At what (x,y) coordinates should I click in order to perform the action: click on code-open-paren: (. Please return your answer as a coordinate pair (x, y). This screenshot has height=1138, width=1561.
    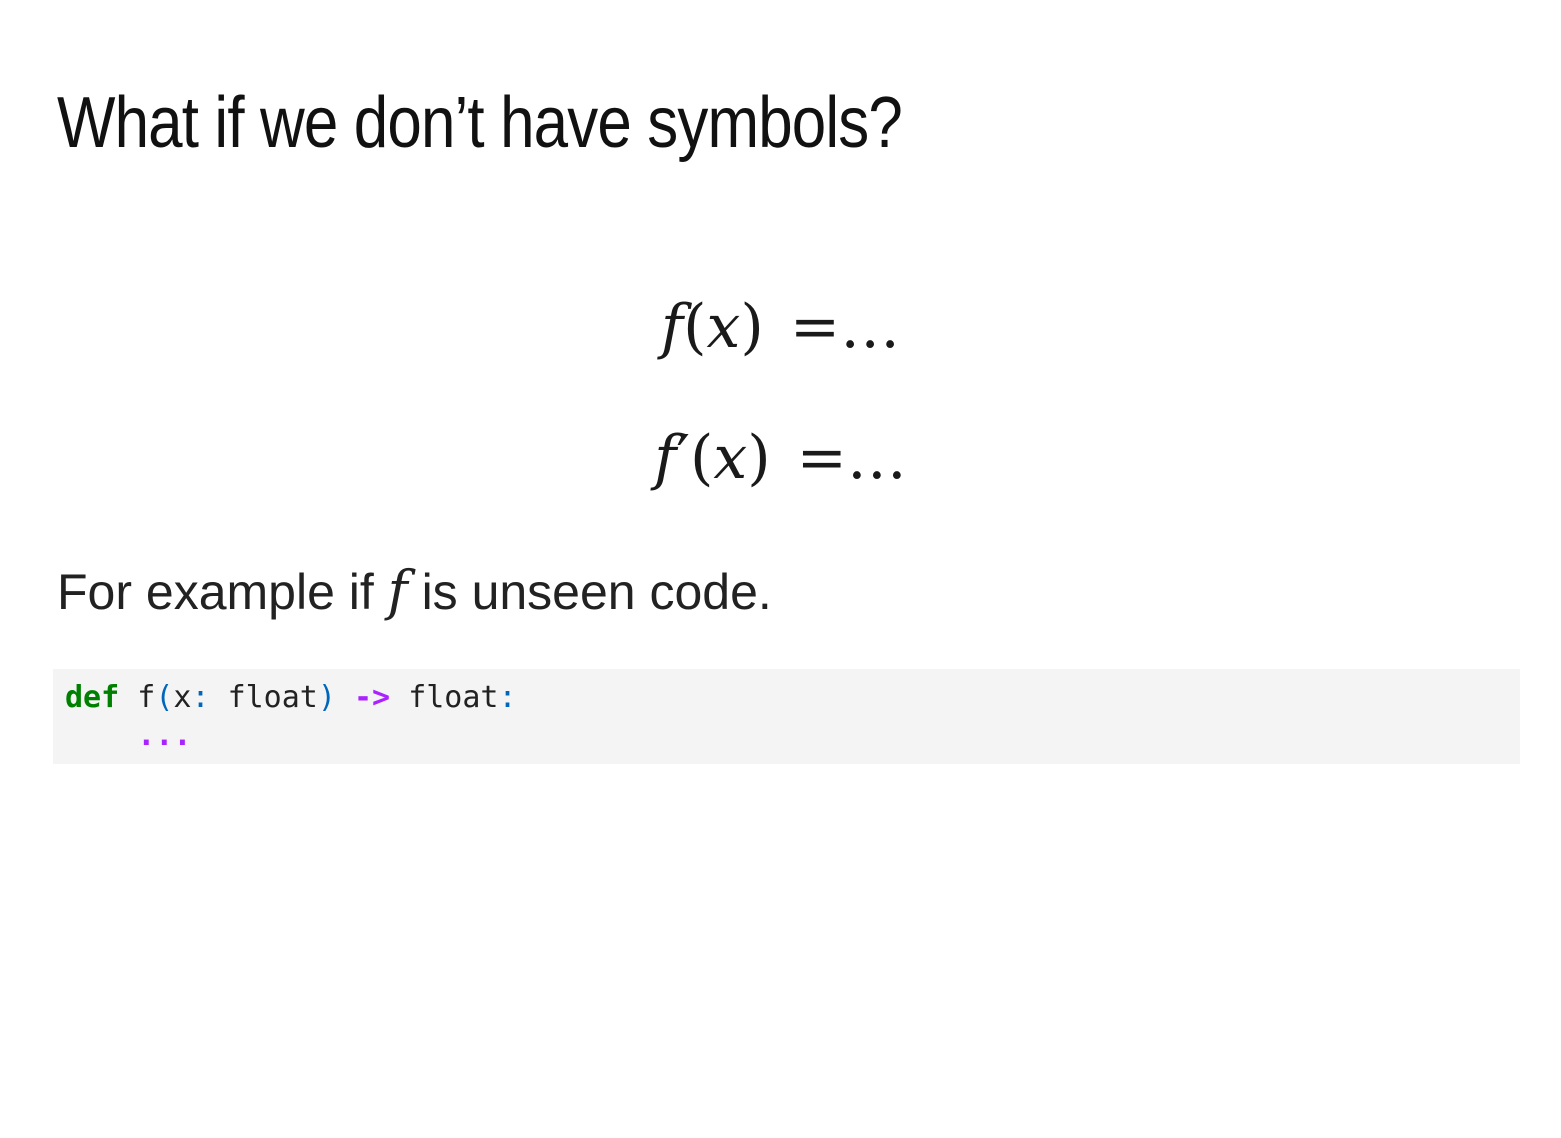
    Looking at the image, I should click on (164, 697).